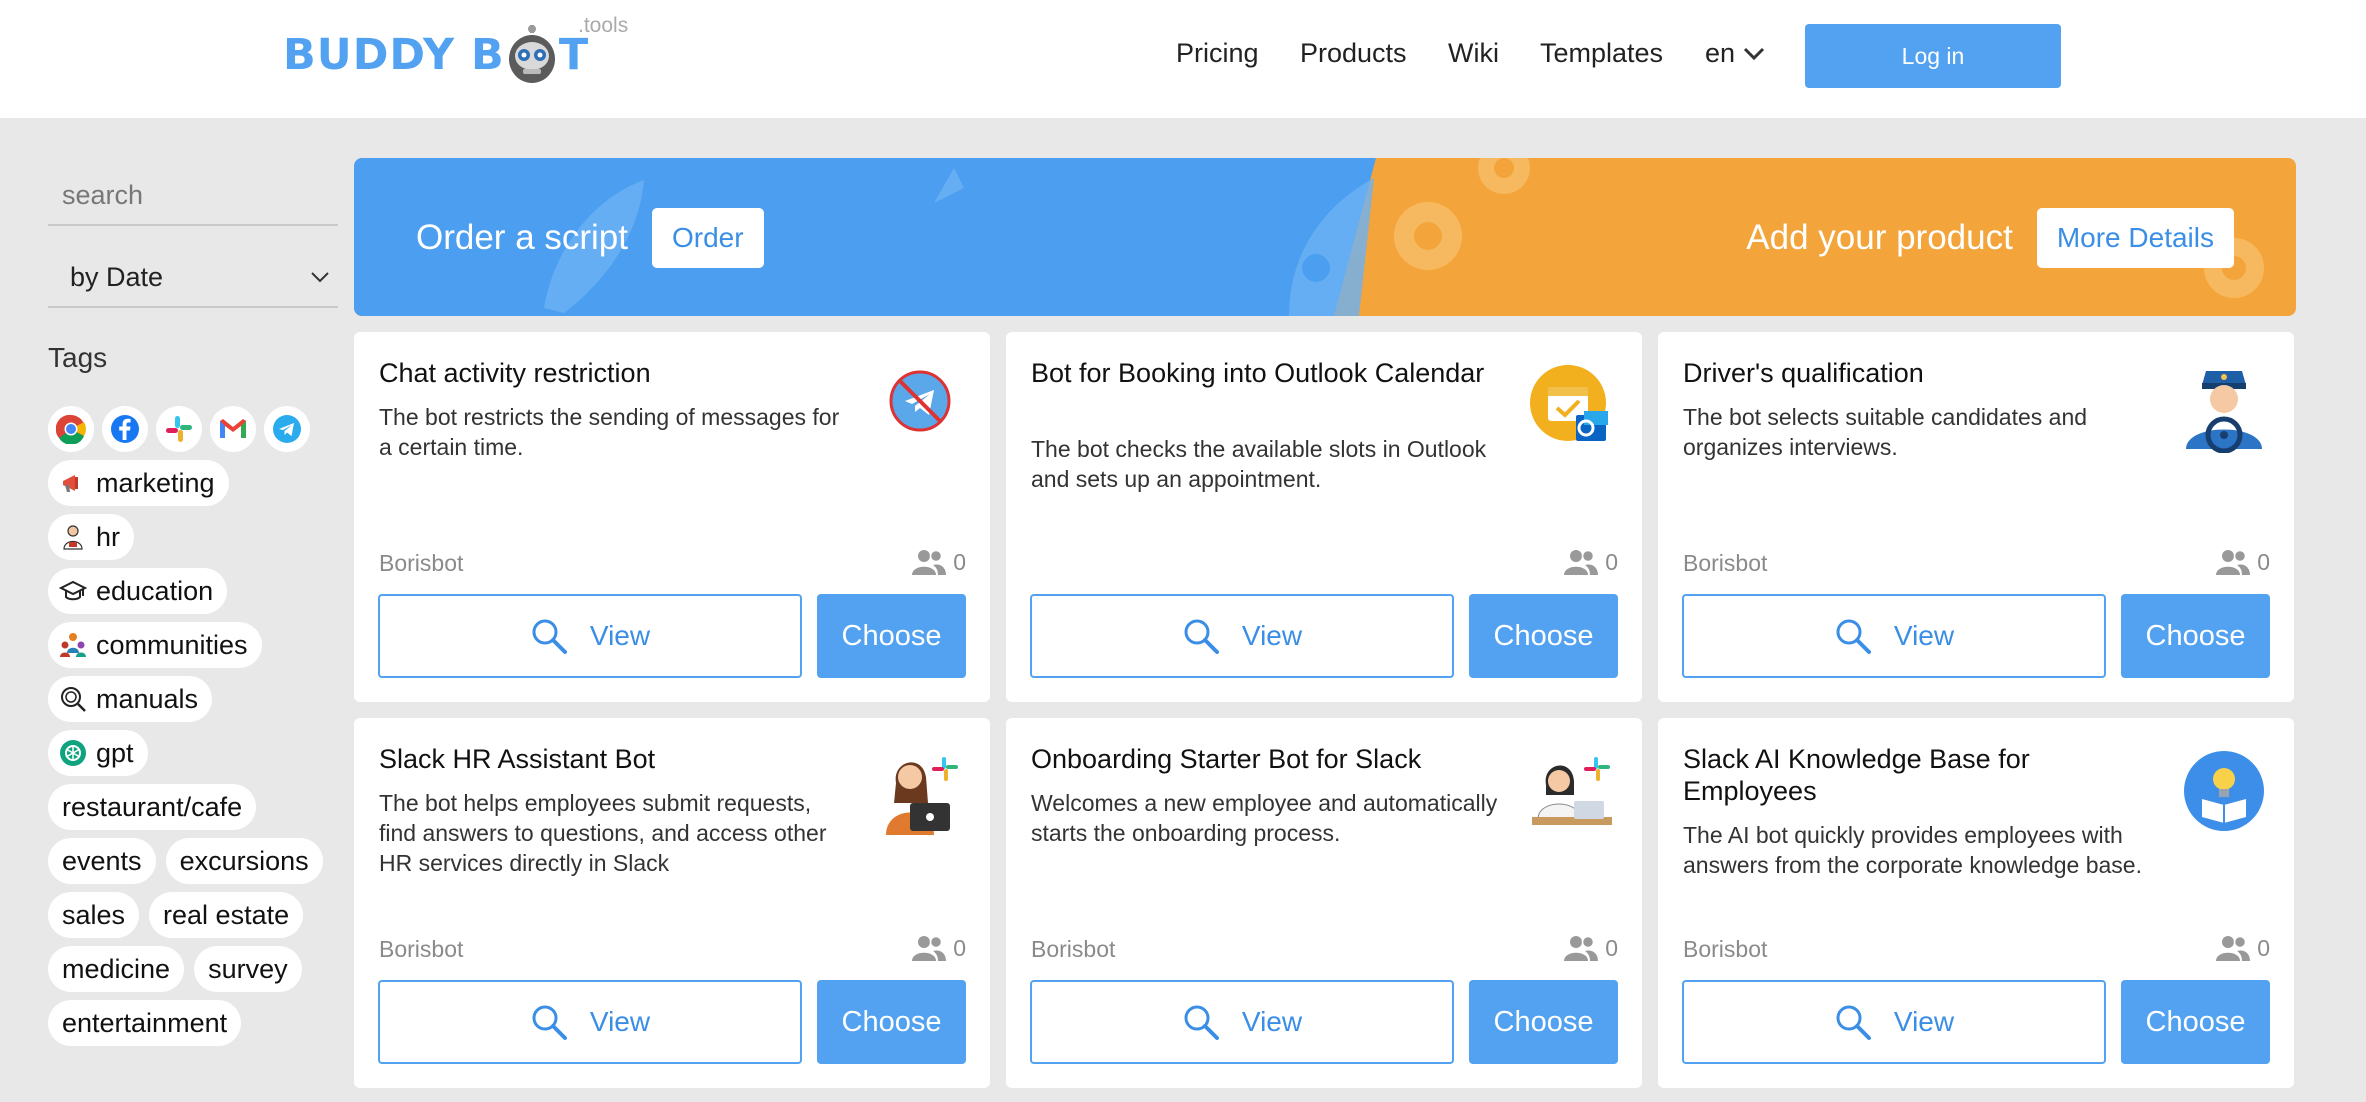 Image resolution: width=2366 pixels, height=1102 pixels. What do you see at coordinates (125, 429) in the screenshot?
I see `facebook-icon` at bounding box center [125, 429].